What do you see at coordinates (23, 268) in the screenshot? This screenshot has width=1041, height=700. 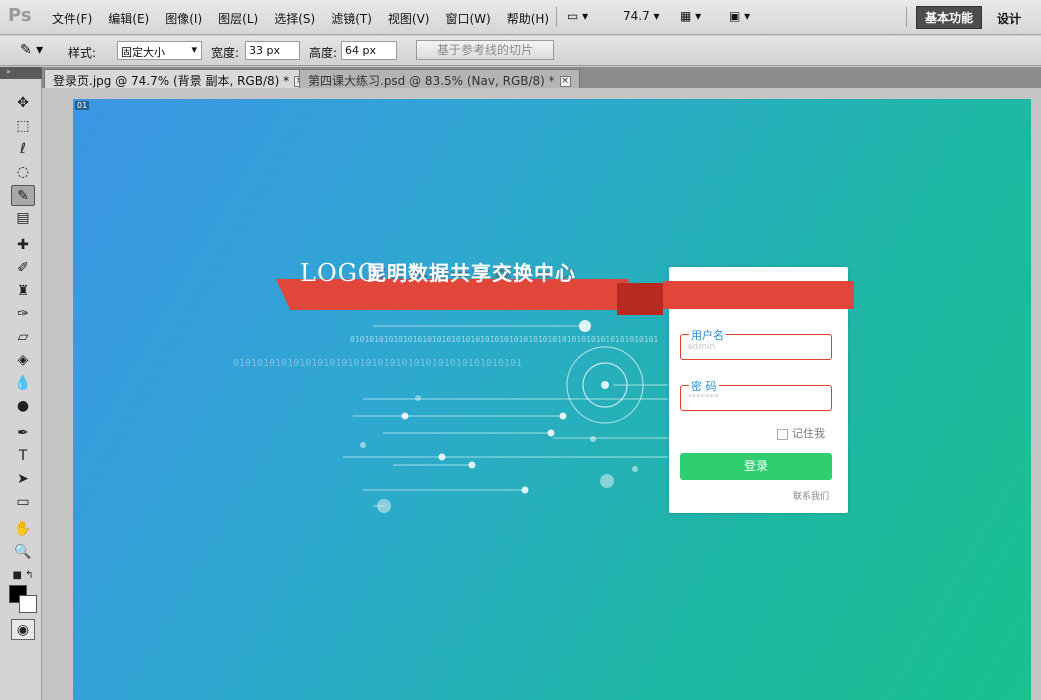 I see `brush-tool-icon: ✐` at bounding box center [23, 268].